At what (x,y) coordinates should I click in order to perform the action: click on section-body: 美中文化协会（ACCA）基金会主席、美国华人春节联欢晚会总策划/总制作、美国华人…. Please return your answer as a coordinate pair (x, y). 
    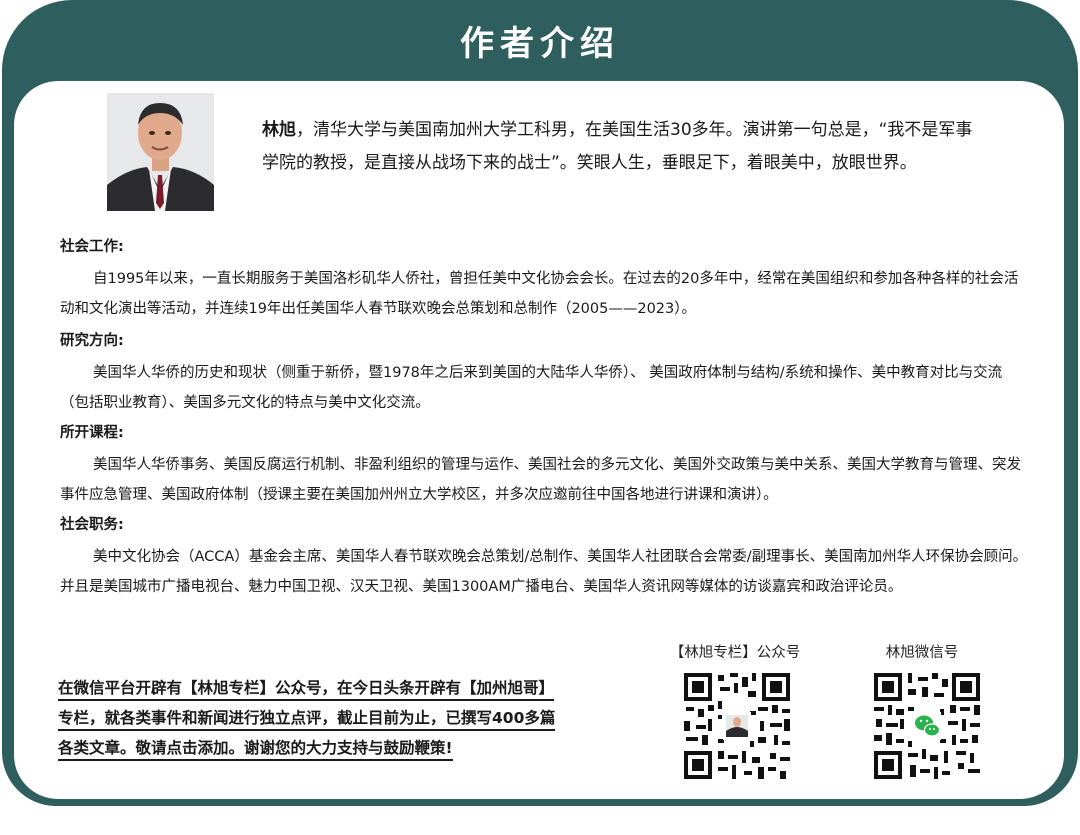
    Looking at the image, I should click on (544, 572).